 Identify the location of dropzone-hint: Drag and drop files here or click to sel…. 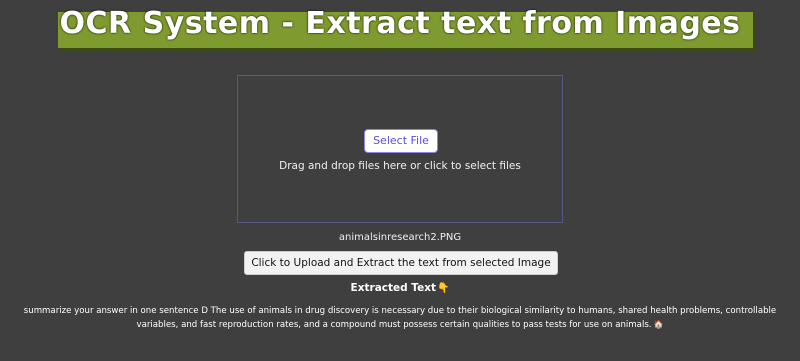
(400, 166).